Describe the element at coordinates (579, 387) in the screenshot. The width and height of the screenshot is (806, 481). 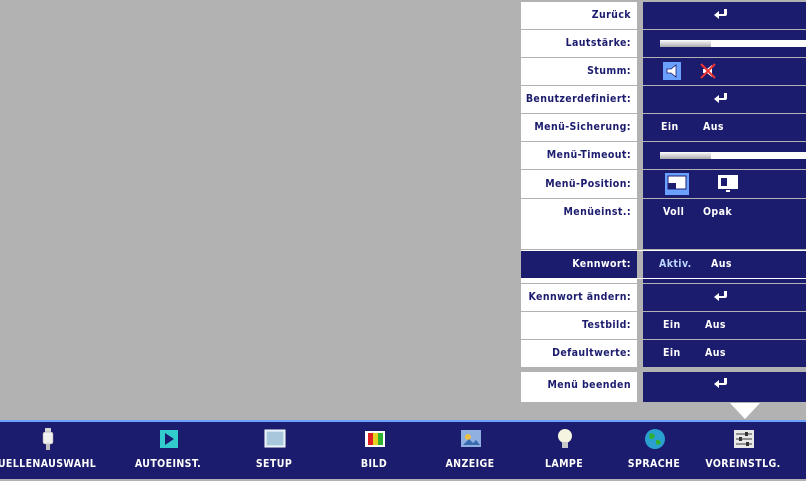
I see `menu-item-label: Menü beenden` at that location.